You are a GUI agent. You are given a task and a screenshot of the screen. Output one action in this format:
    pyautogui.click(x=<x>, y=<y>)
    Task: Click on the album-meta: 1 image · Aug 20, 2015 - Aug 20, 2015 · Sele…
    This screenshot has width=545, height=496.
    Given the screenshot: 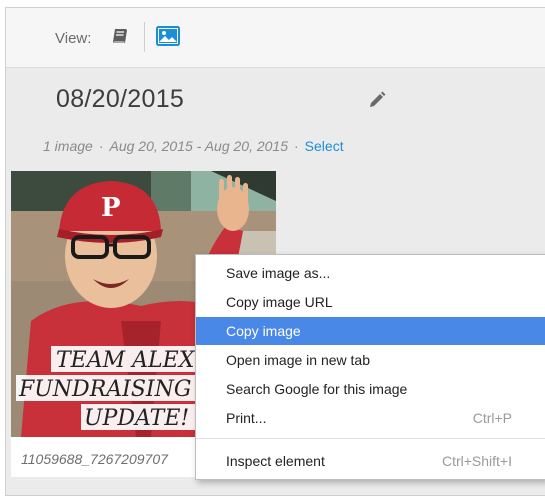 What is the action you would take?
    pyautogui.click(x=193, y=146)
    